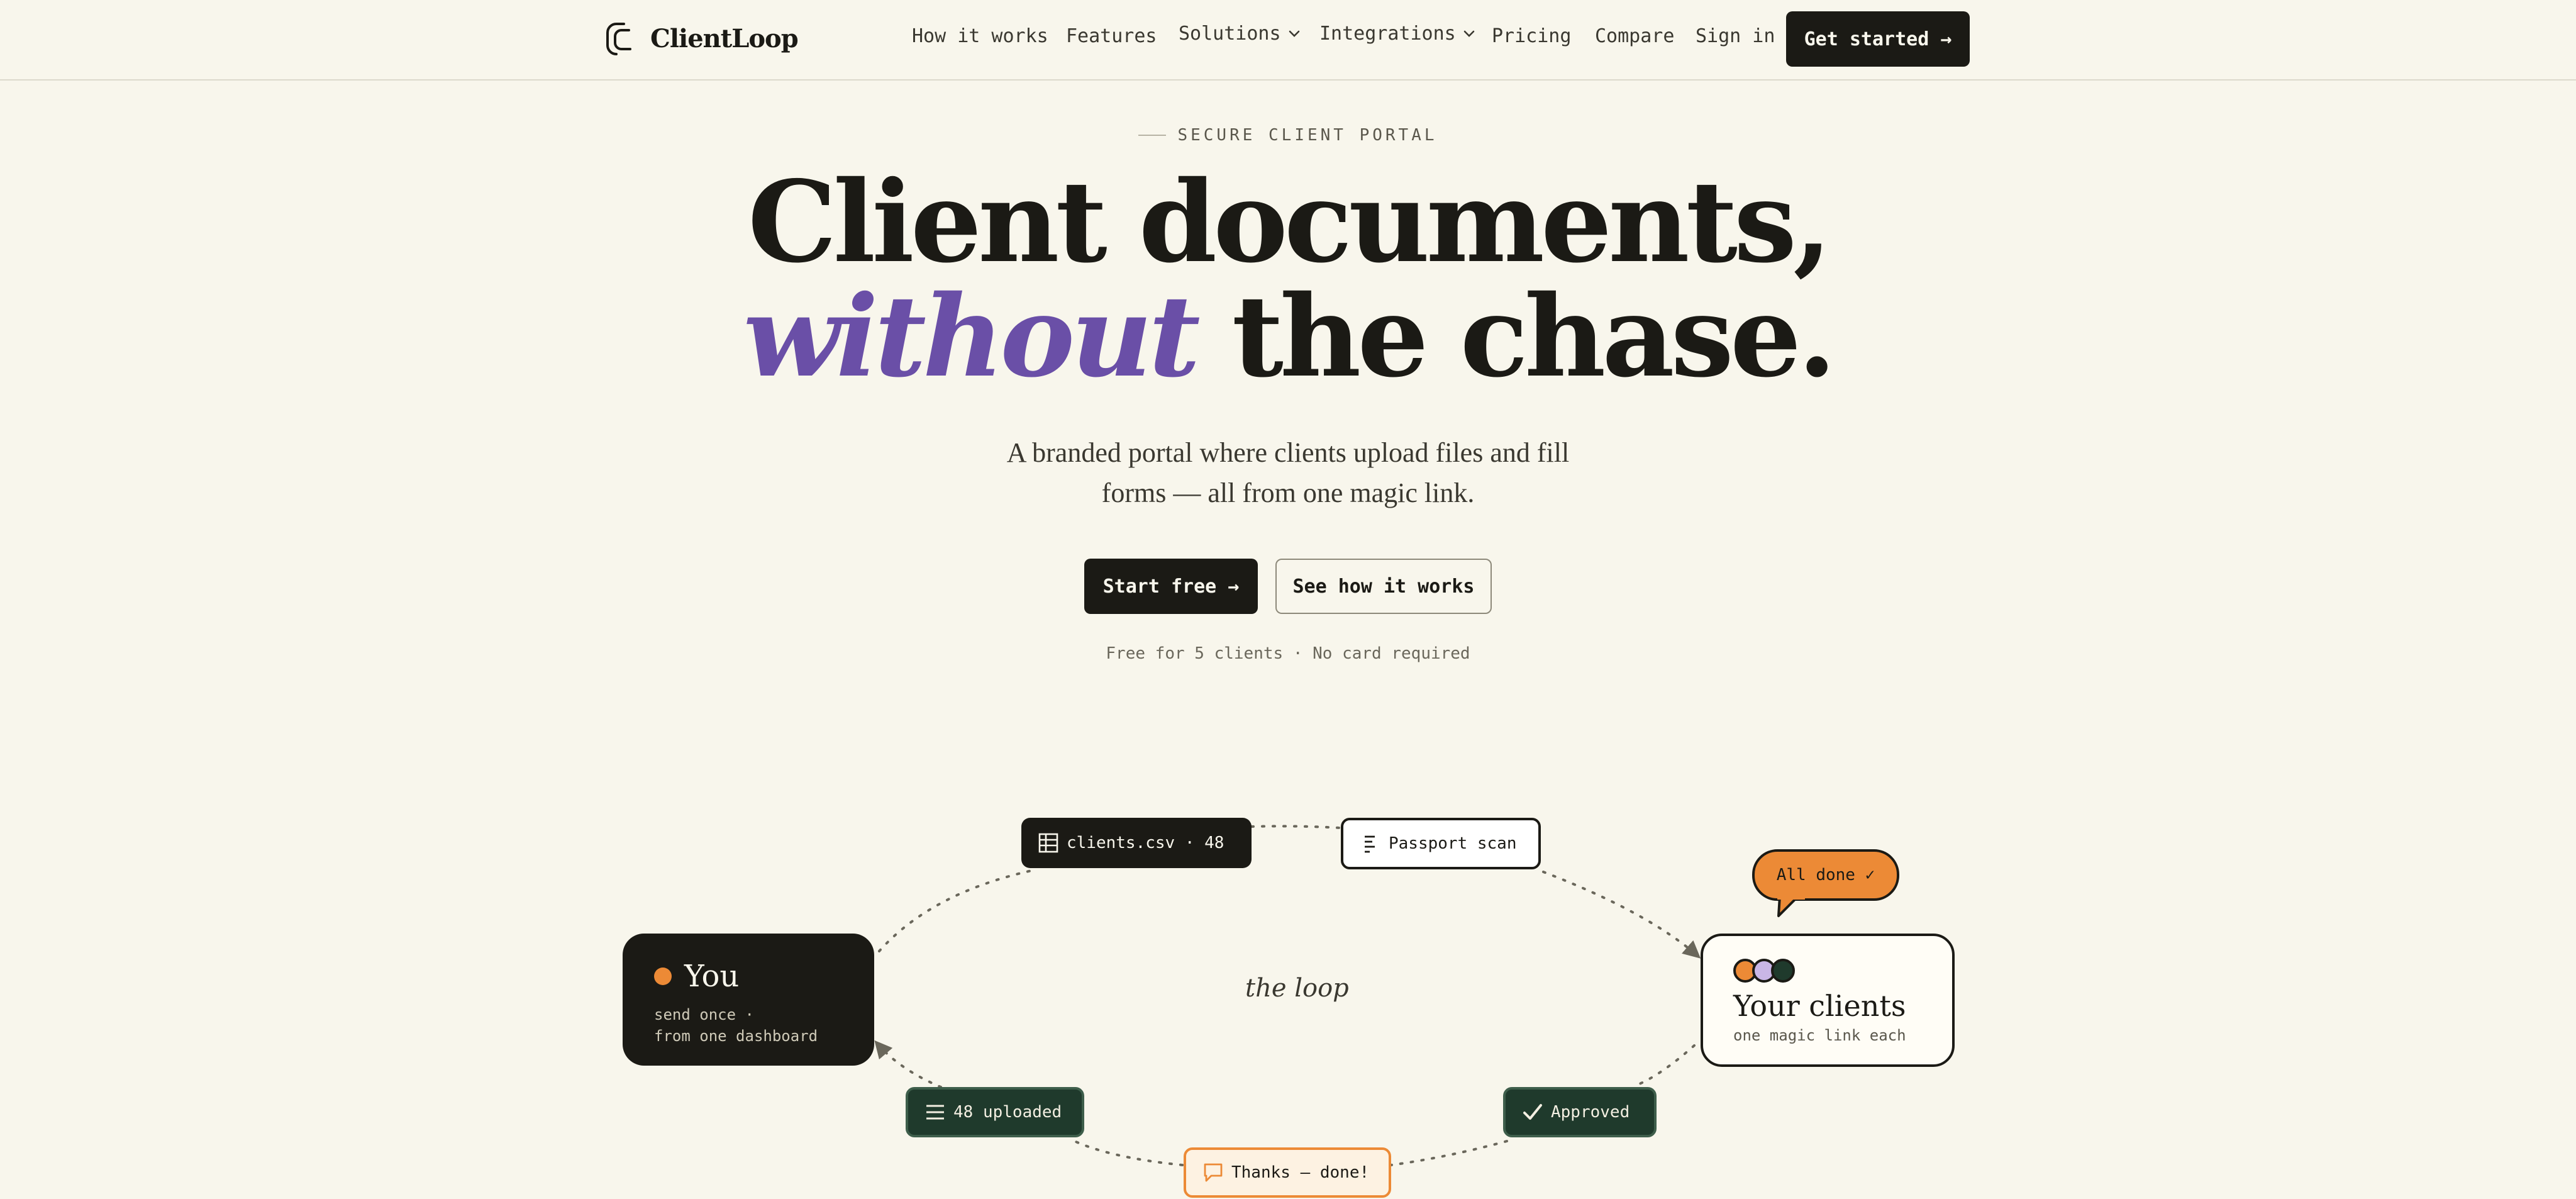 Image resolution: width=2576 pixels, height=1199 pixels. What do you see at coordinates (1300, 1172) in the screenshot?
I see `chip-label: Thanks — done!` at bounding box center [1300, 1172].